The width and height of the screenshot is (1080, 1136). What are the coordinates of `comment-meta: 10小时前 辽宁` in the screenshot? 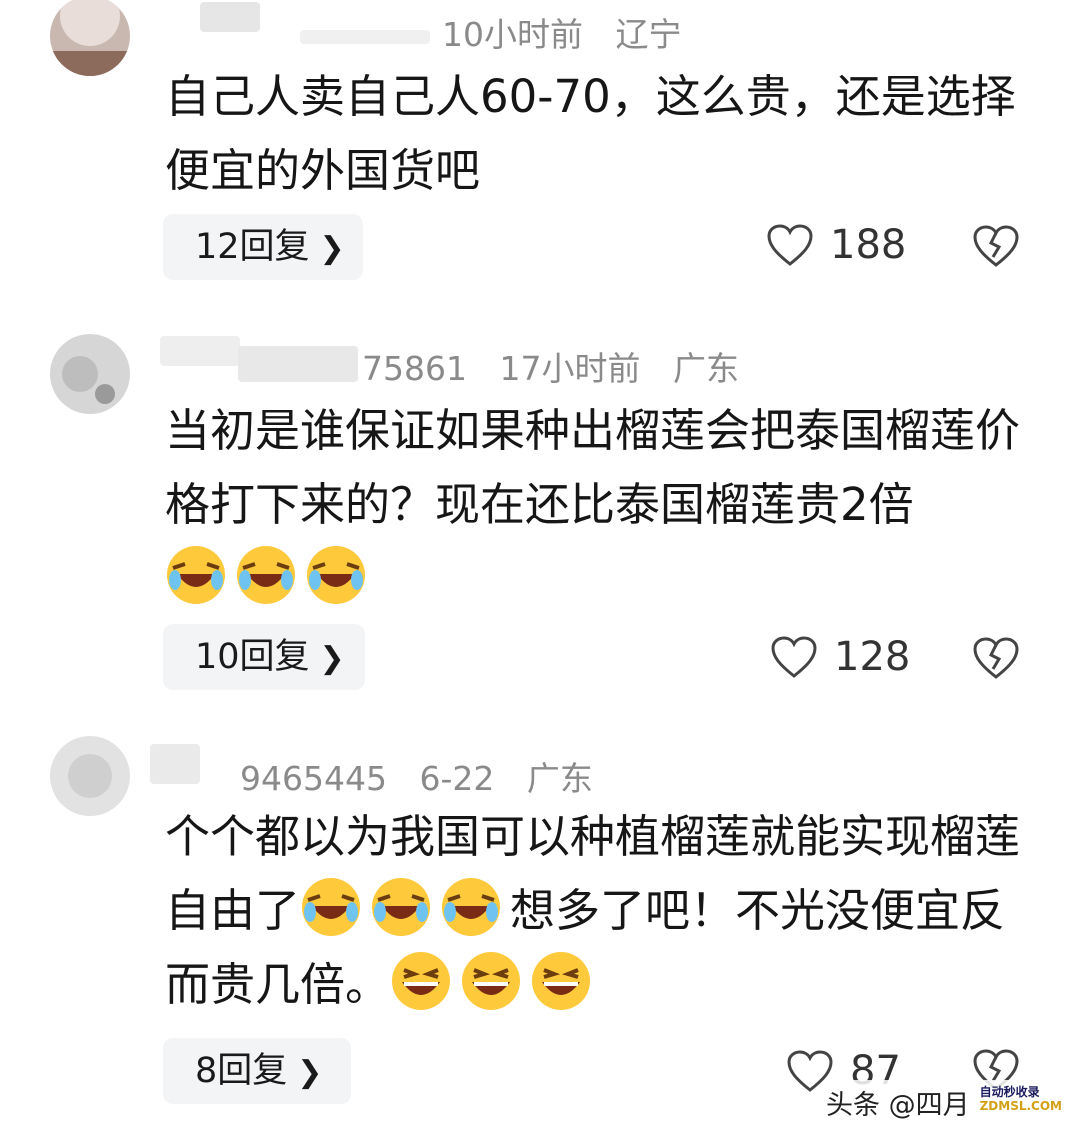 It's located at (573, 32).